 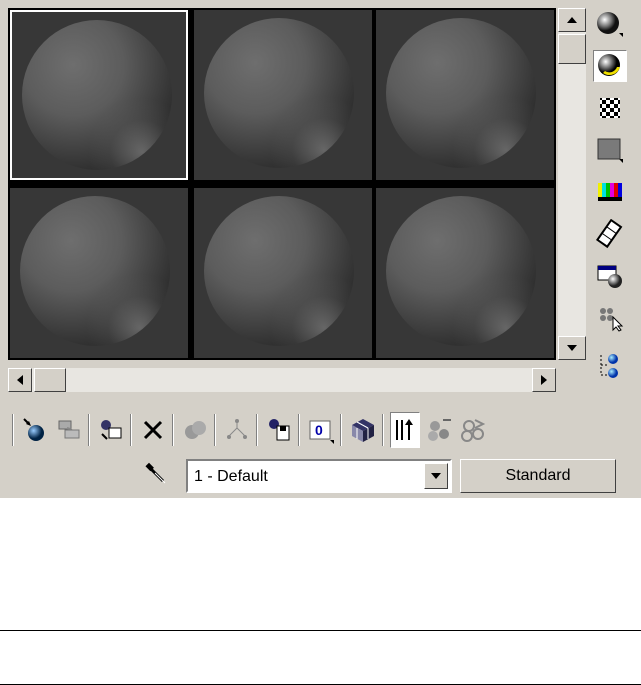 I want to click on select-by-material-icon, so click(x=612, y=320).